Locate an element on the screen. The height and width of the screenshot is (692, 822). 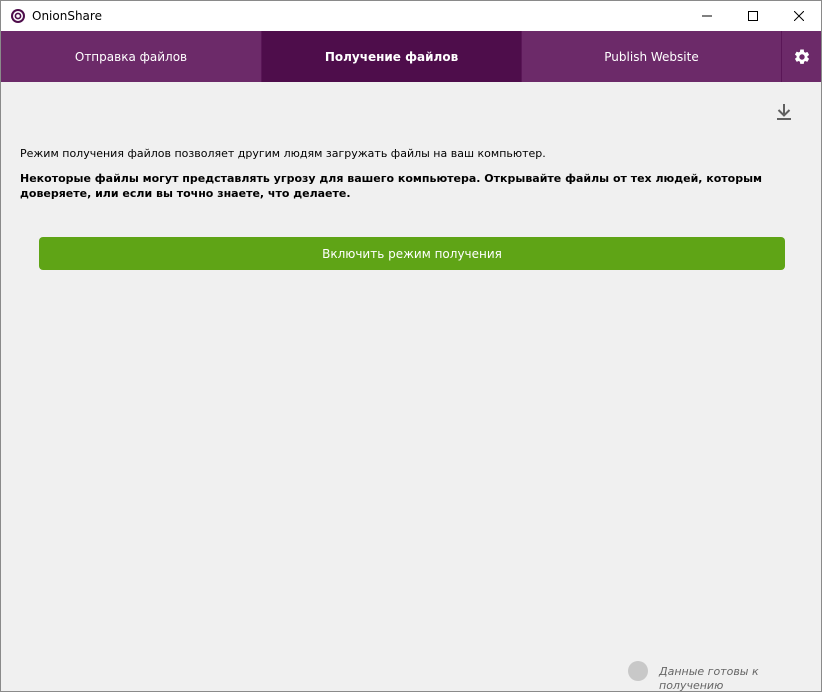
tab-receive-label: Получение файлов is located at coordinates (391, 56).